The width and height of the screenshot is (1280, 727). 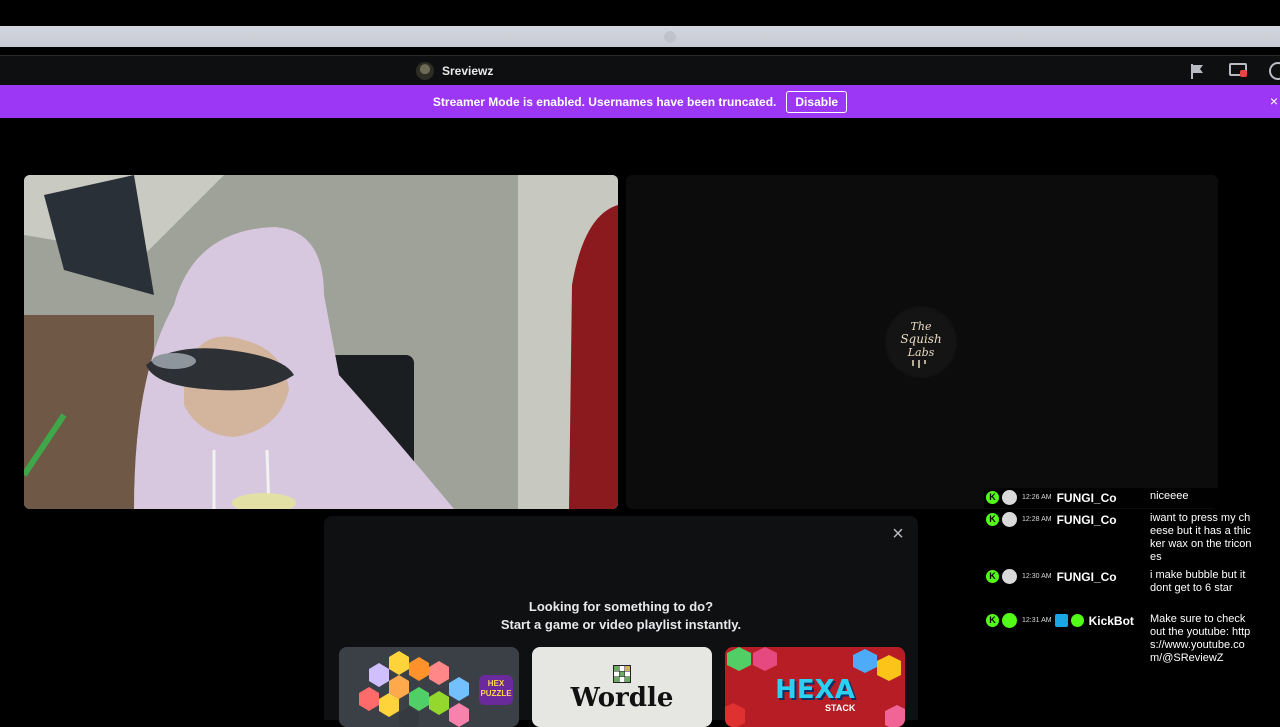 I want to click on chat-meta: K 12:30 AM FUNGI_Co, so click(x=1051, y=576).